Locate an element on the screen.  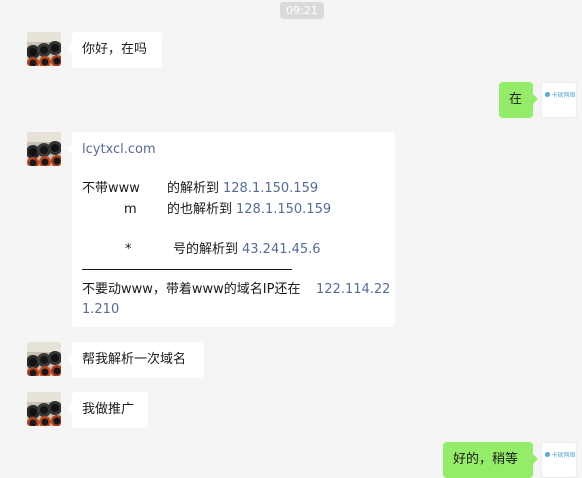
ip-link: 1.210 is located at coordinates (100, 310).